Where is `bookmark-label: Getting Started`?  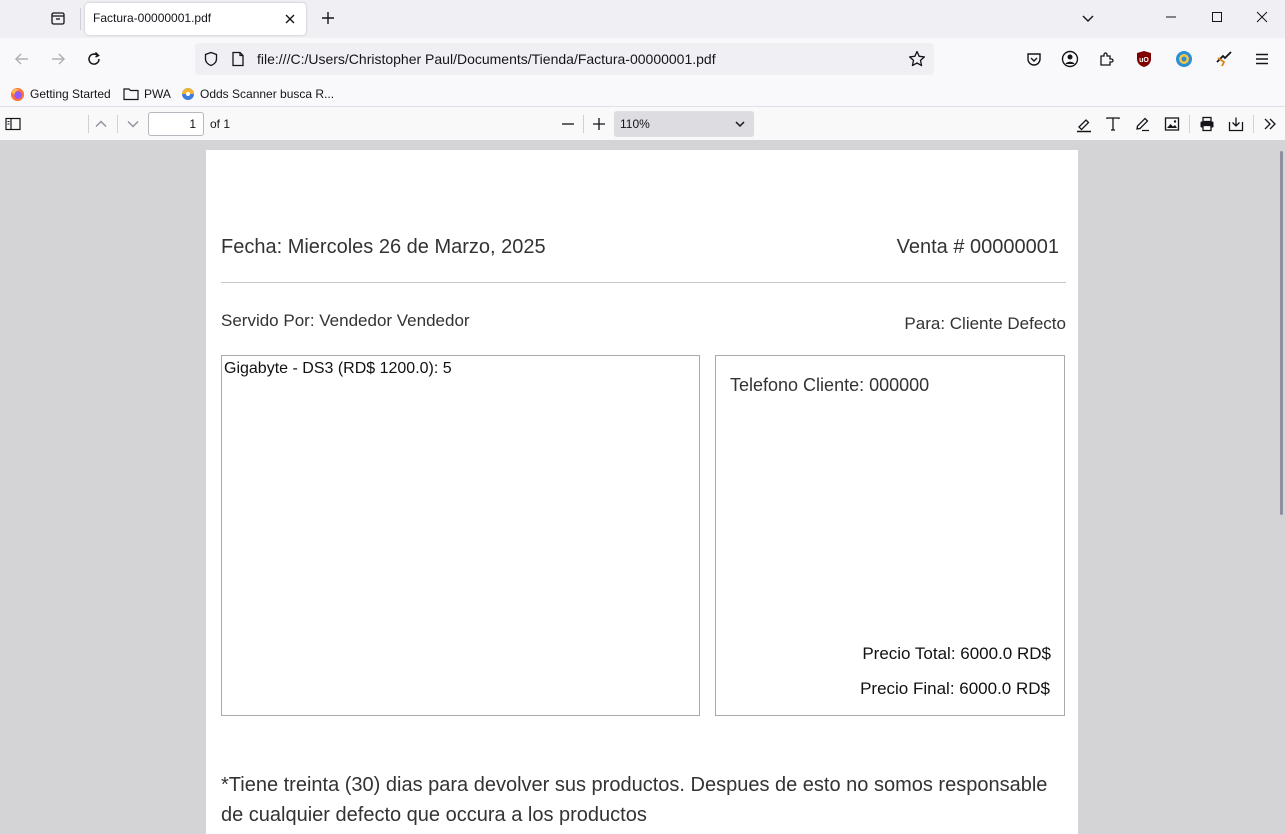
bookmark-label: Getting Started is located at coordinates (70, 94).